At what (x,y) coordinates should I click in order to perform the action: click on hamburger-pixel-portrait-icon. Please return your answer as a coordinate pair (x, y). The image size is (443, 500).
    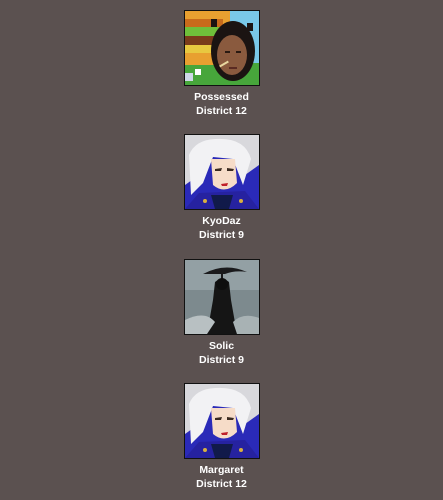
    Looking at the image, I should click on (221, 48).